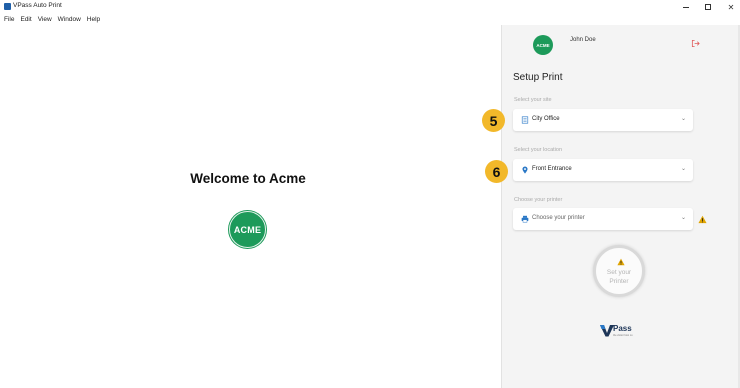  Describe the element at coordinates (623, 335) in the screenshot. I see `vpass-tagline: the visitor host co` at that location.